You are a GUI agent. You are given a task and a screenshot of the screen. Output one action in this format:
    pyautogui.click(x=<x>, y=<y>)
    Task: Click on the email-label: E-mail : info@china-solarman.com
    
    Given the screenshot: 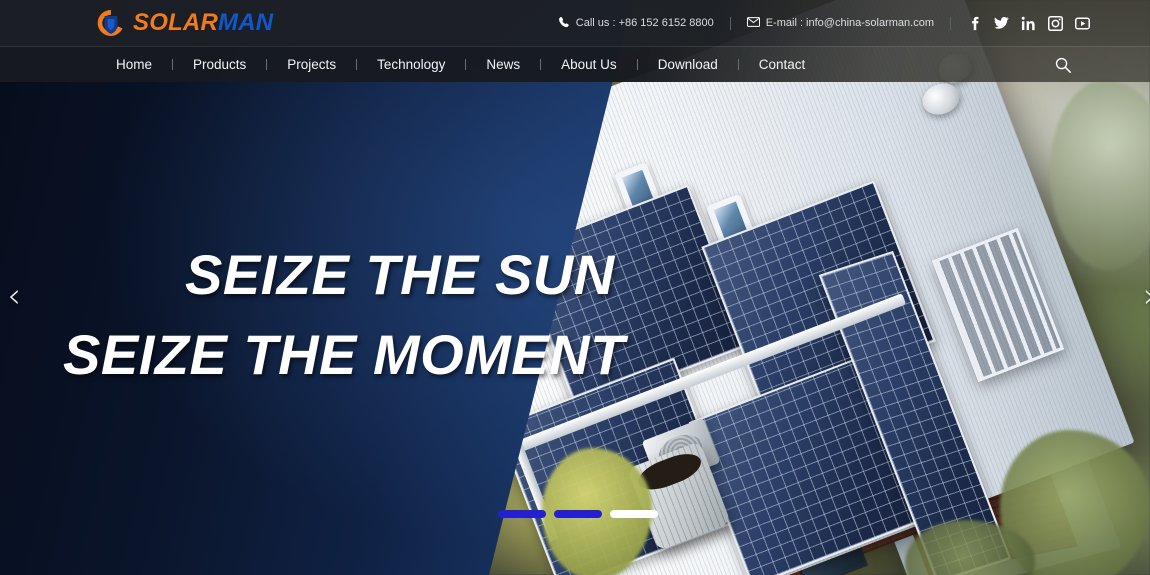 What is the action you would take?
    pyautogui.click(x=849, y=23)
    